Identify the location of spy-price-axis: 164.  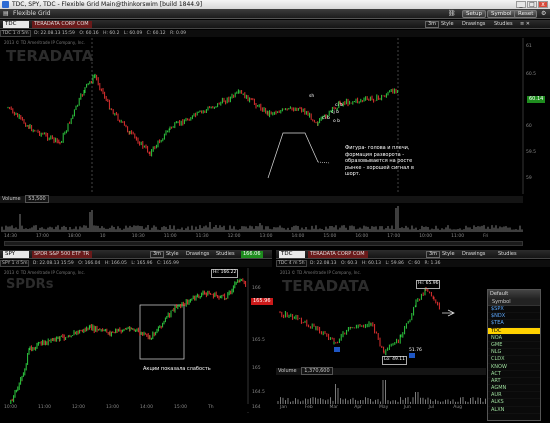
(256, 407).